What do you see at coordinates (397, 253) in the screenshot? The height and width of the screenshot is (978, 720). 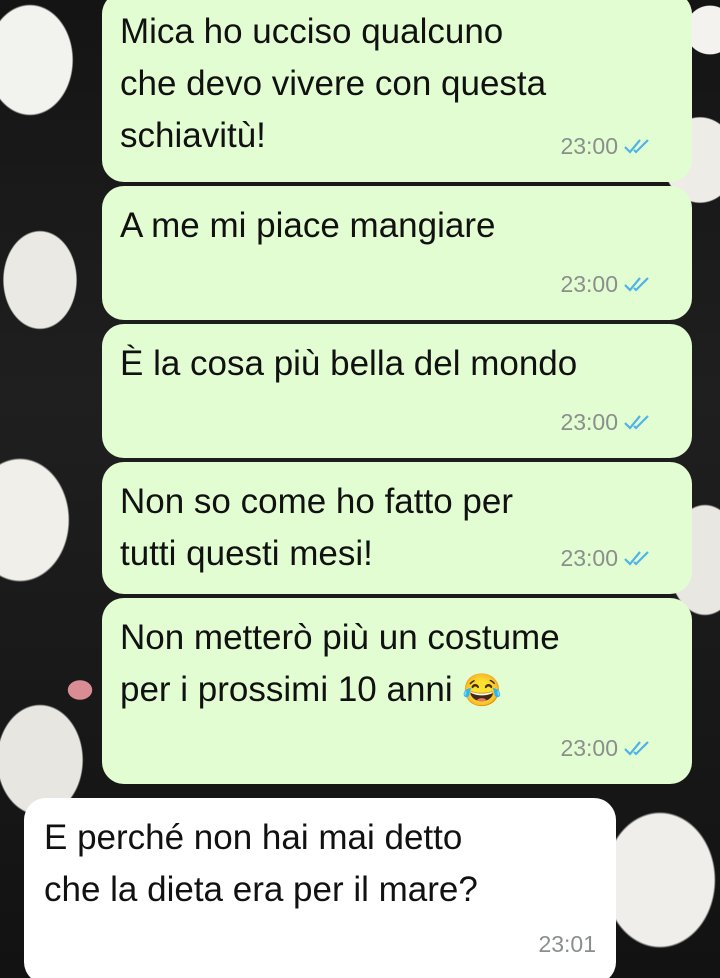 I see `message-bubble-outgoing: A me mi piace mangiare 23:00` at bounding box center [397, 253].